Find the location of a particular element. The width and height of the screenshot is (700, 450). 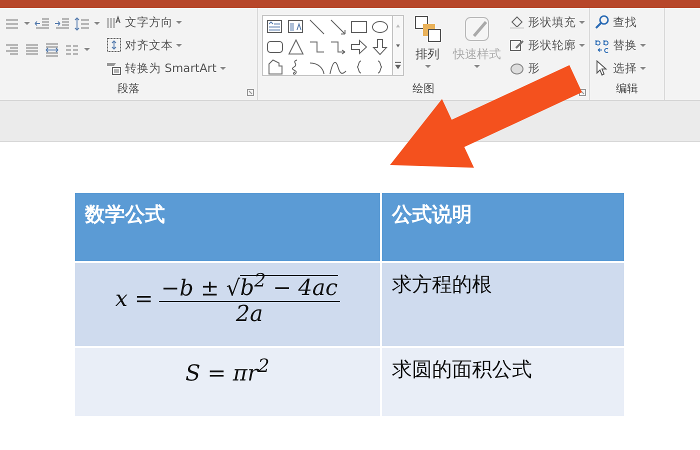

ribbon-command: 替换 is located at coordinates (620, 45).